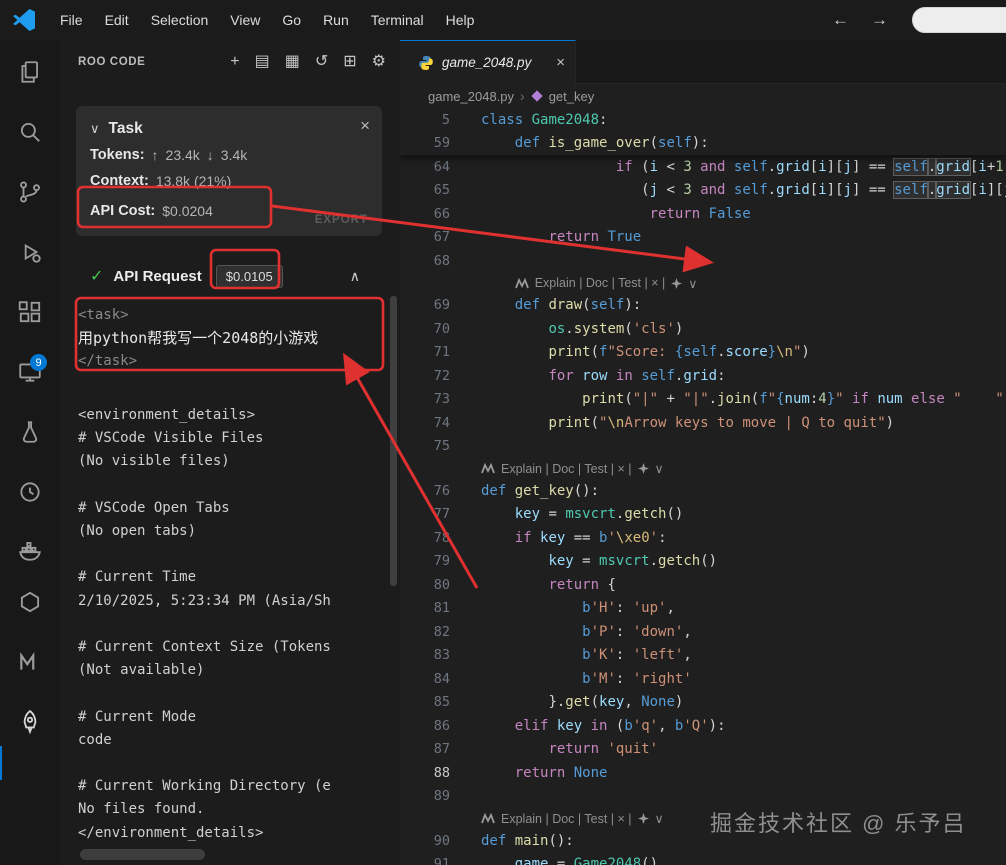 The image size is (1006, 865). What do you see at coordinates (397, 20) in the screenshot?
I see `menu-terminal: Terminal` at bounding box center [397, 20].